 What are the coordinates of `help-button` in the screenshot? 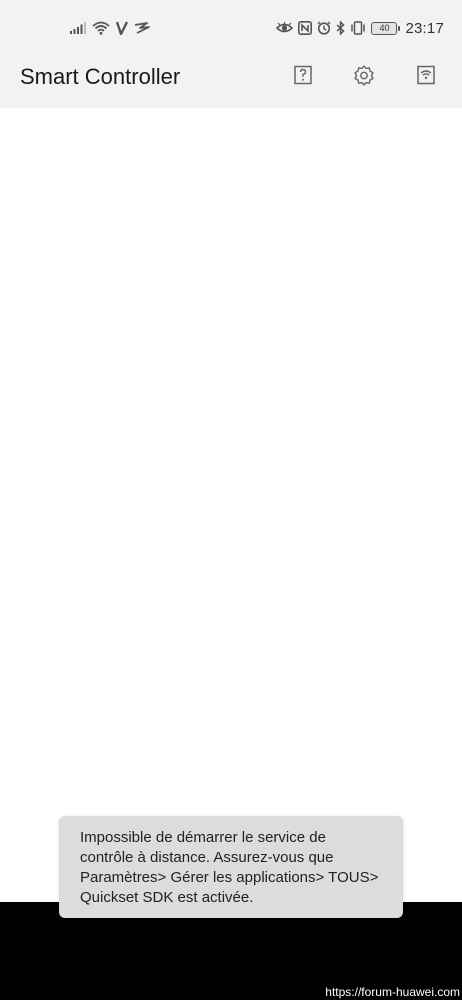 It's located at (303, 77).